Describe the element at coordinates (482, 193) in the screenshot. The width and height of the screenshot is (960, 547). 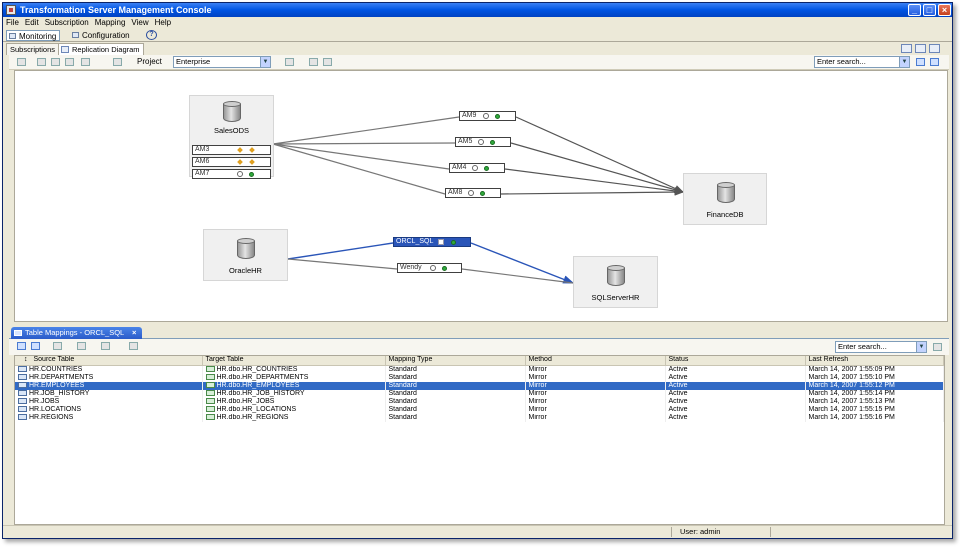
I see `active-status-icon` at that location.